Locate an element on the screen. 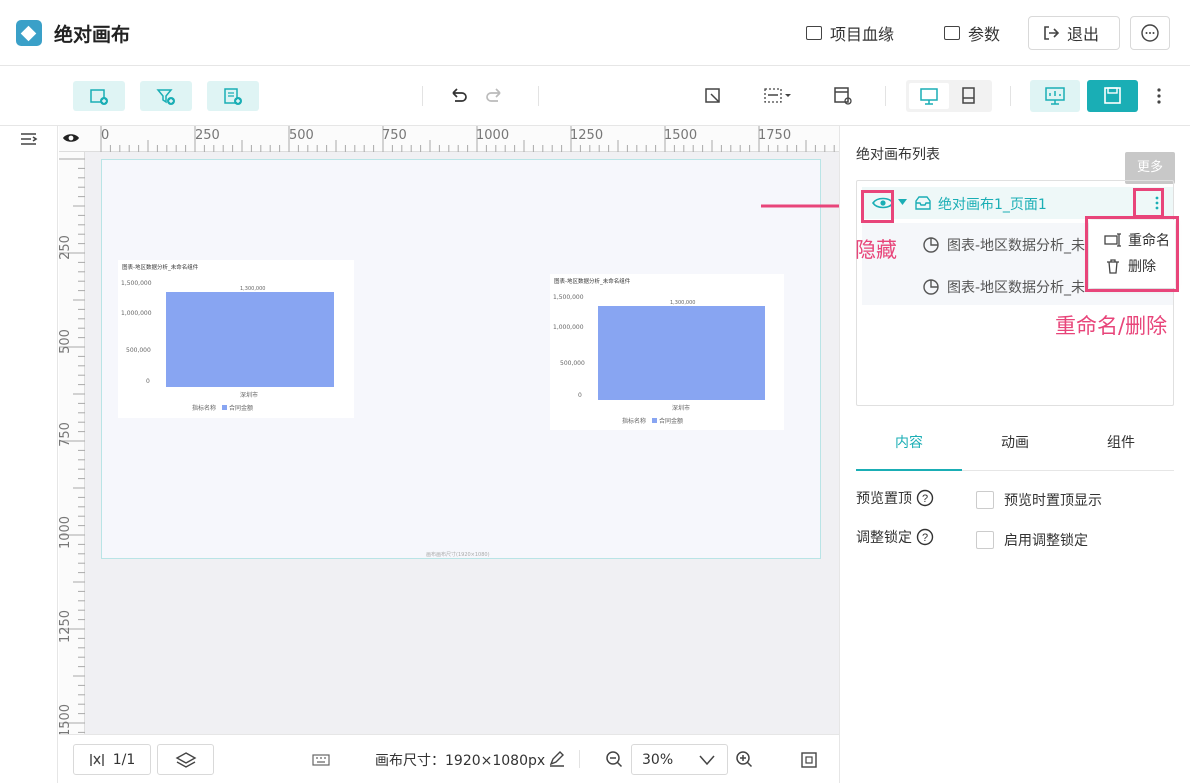  preview-button is located at coordinates (1055, 96).